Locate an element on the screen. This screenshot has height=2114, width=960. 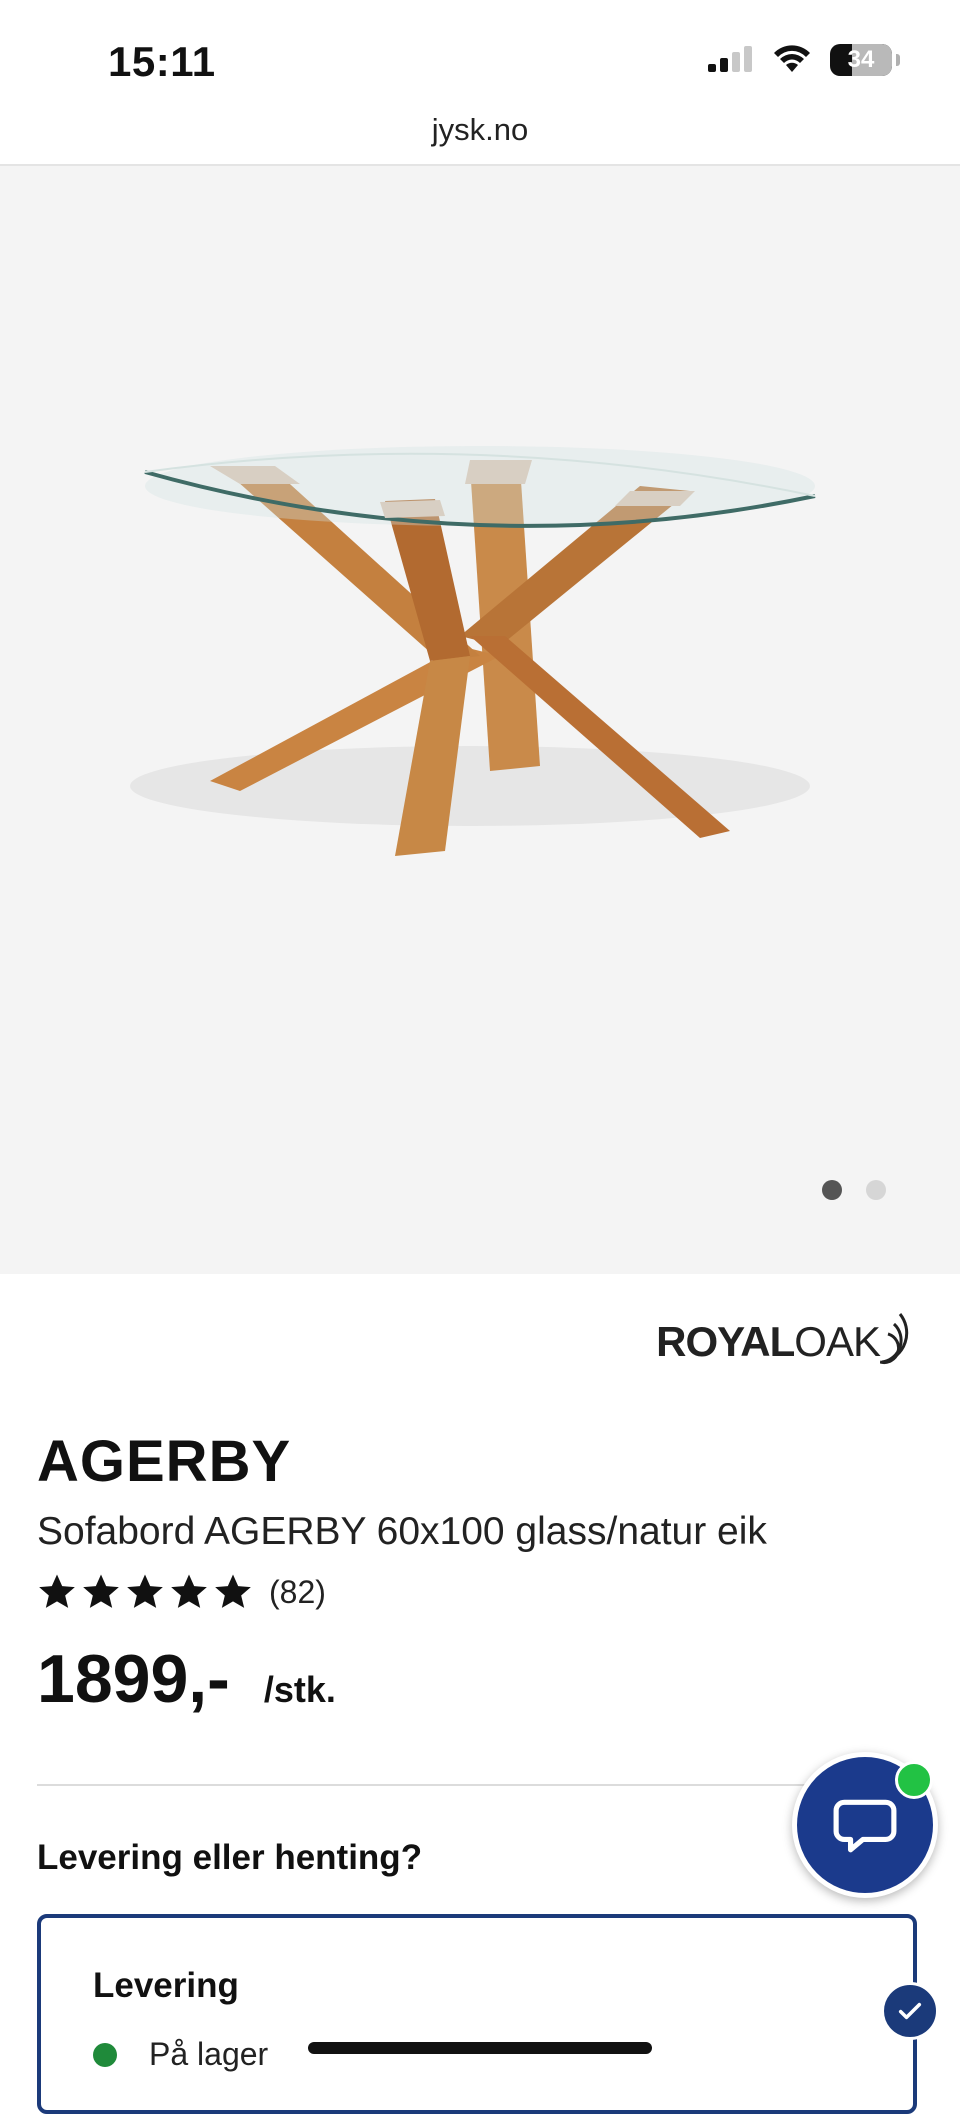
browser-url: jysk.no is located at coordinates (480, 130).